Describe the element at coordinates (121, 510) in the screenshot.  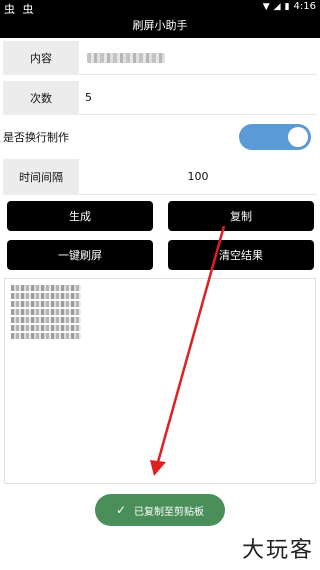
I see `check-icon: ✓` at that location.